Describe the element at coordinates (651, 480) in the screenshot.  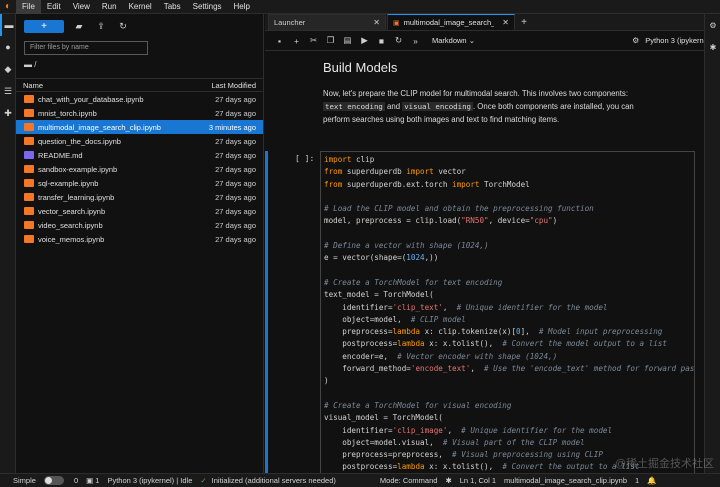
I see `bell-icon: 🔔` at that location.